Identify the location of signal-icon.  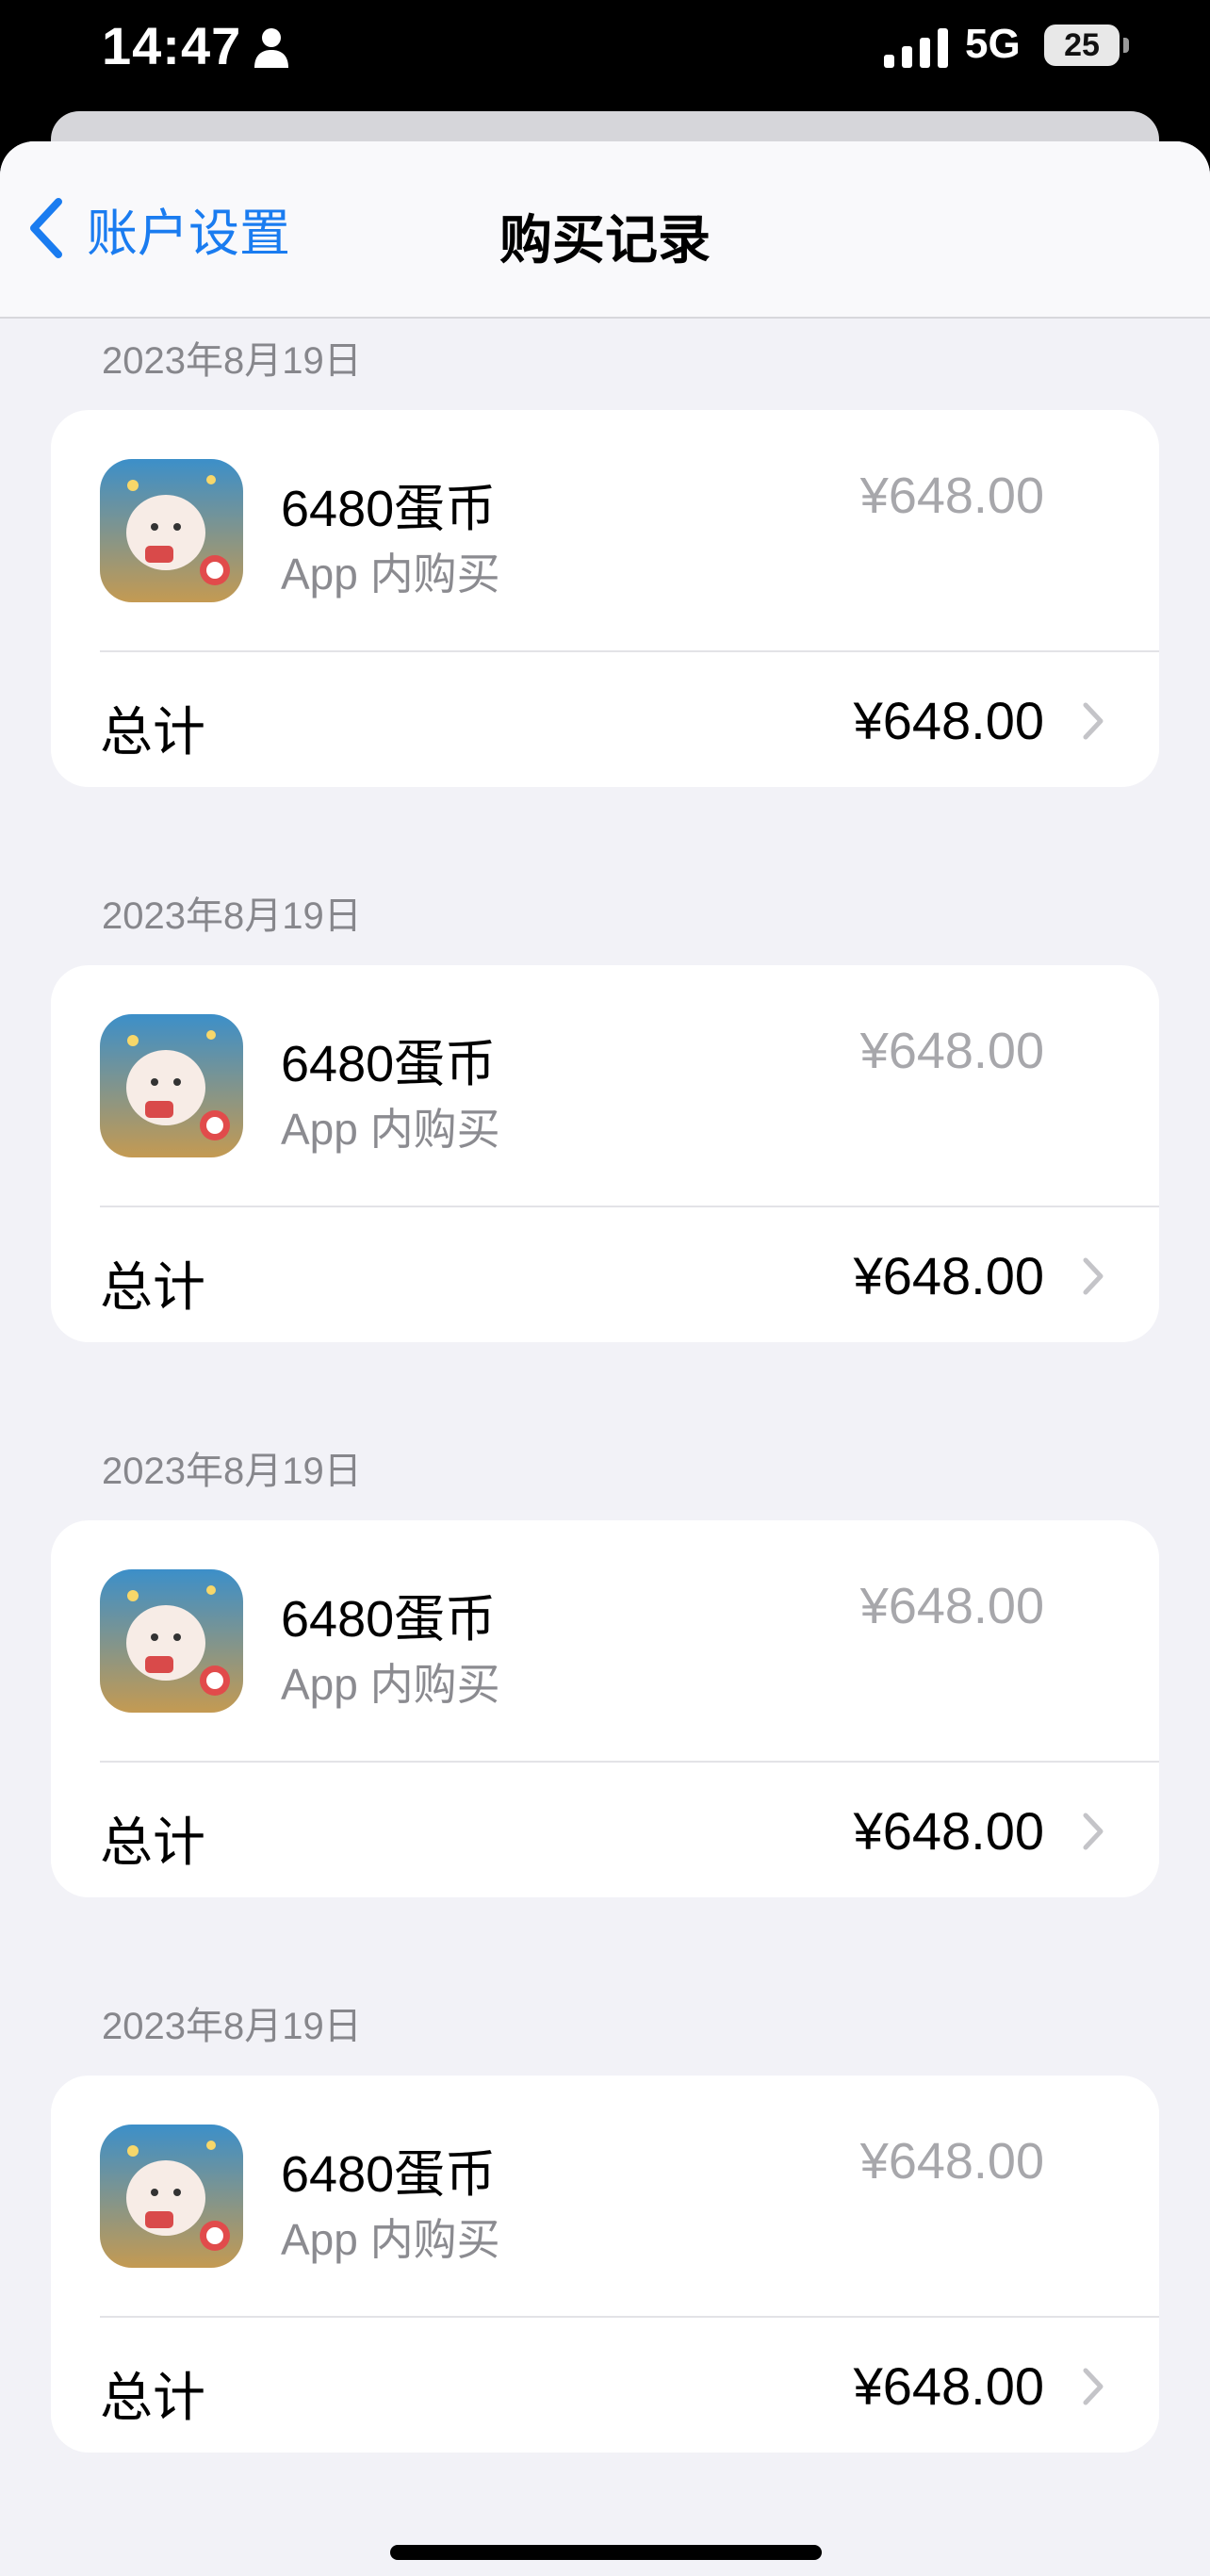
(916, 48).